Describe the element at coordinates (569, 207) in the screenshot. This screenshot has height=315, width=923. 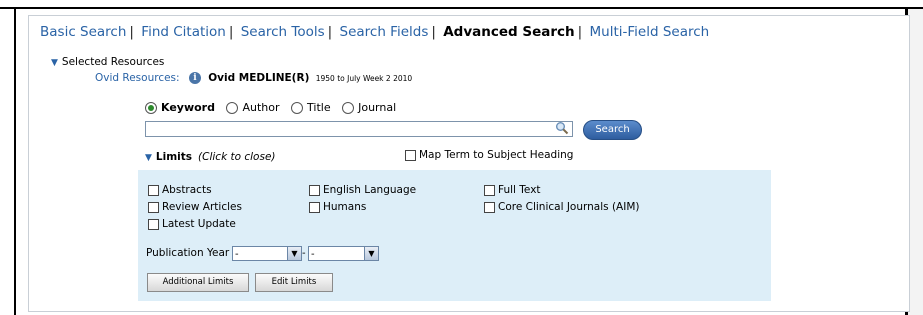
I see `limit-label: Core Clinical Journals (AIM)` at that location.